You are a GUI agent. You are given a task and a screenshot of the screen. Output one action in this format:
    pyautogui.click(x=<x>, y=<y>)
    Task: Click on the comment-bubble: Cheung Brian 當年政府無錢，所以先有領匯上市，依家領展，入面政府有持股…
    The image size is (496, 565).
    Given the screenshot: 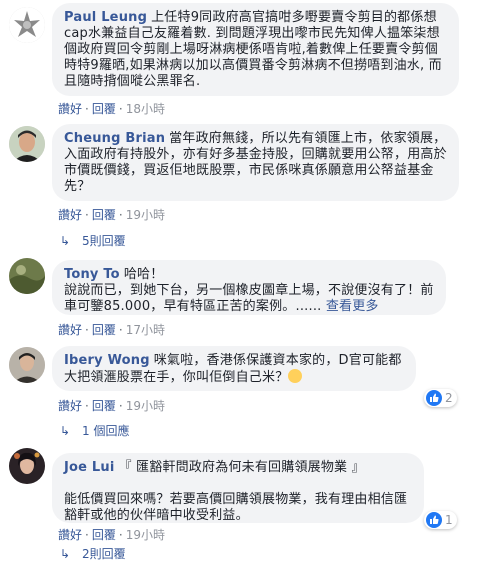 What is the action you would take?
    pyautogui.click(x=255, y=162)
    